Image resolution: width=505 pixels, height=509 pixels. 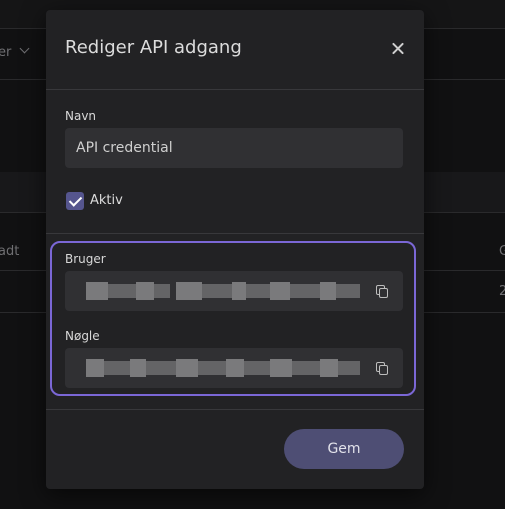 I want to click on user-field, so click(x=234, y=291).